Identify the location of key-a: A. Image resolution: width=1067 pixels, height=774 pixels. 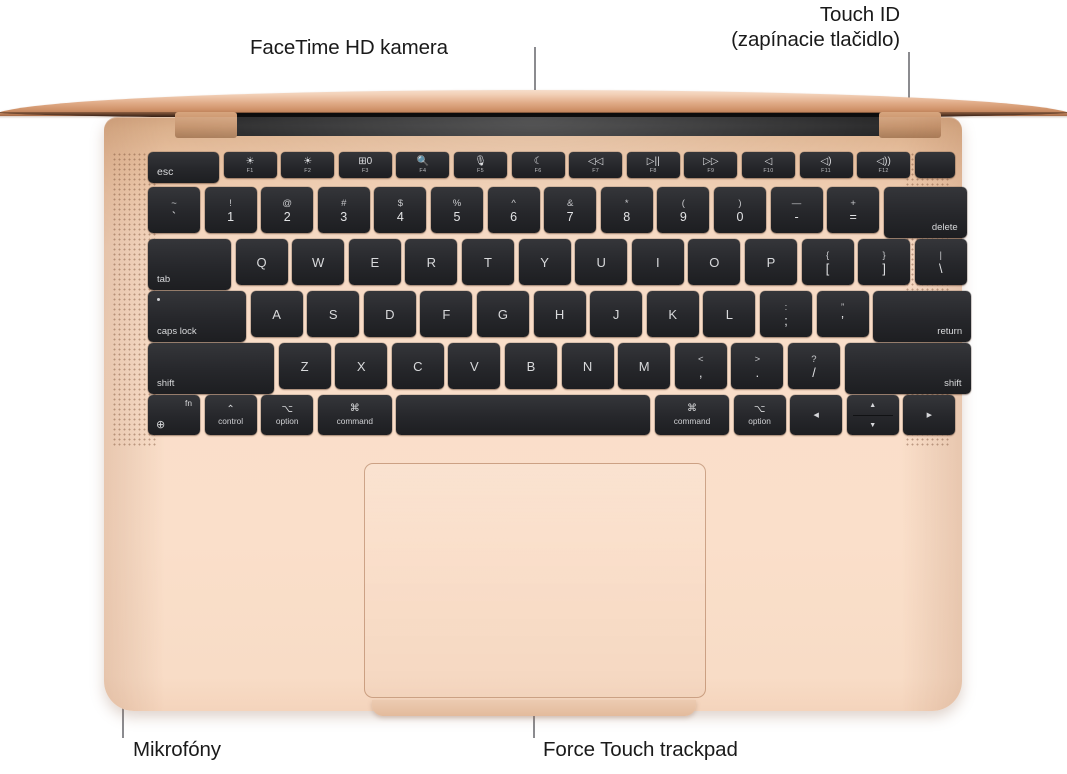
(276, 314).